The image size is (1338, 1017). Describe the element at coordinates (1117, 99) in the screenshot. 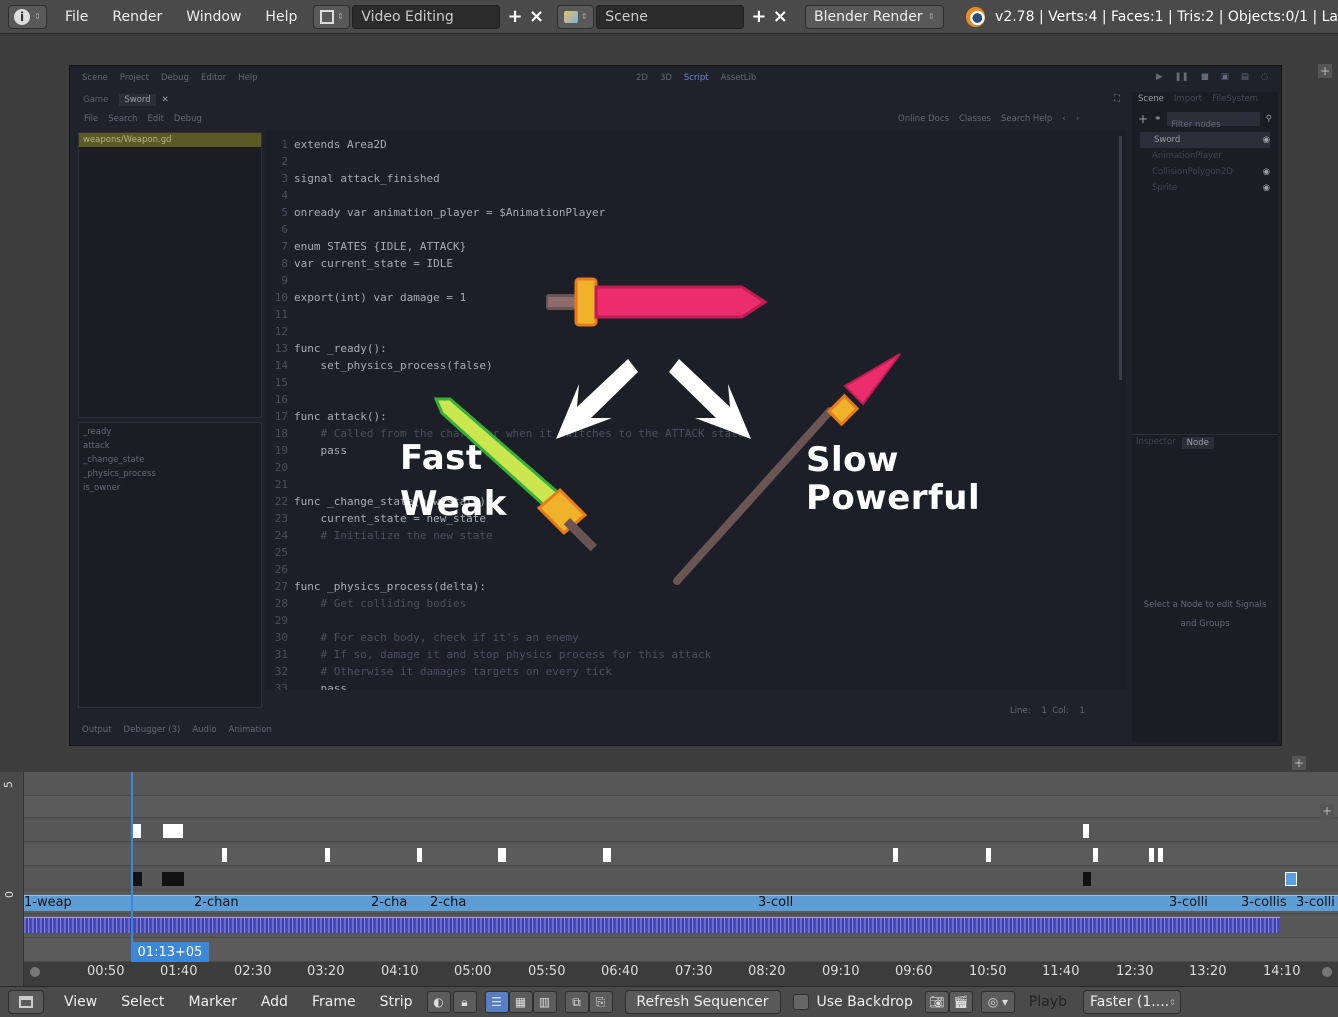

I see `fullscreen-icon: ⛶` at that location.